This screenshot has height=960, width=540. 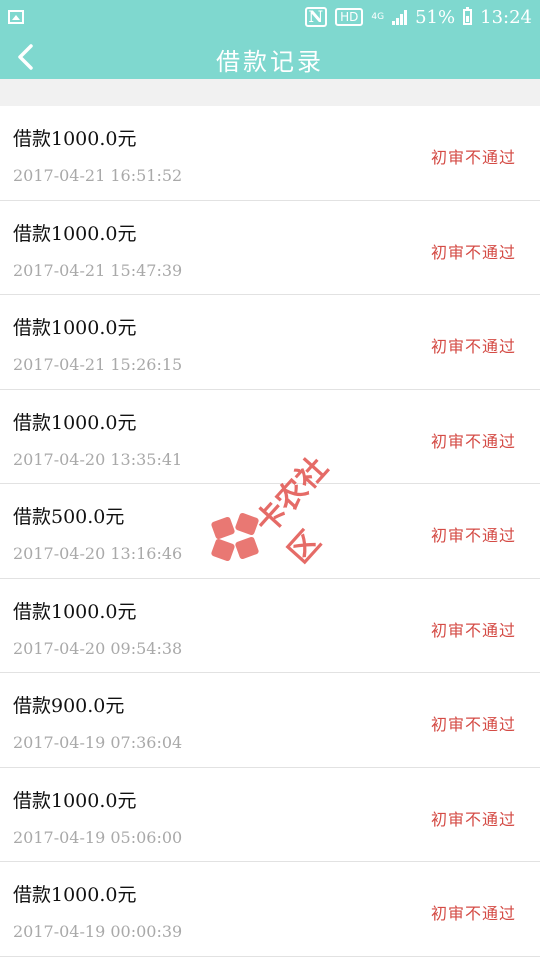 What do you see at coordinates (270, 62) in the screenshot?
I see `page-title: 借款记录` at bounding box center [270, 62].